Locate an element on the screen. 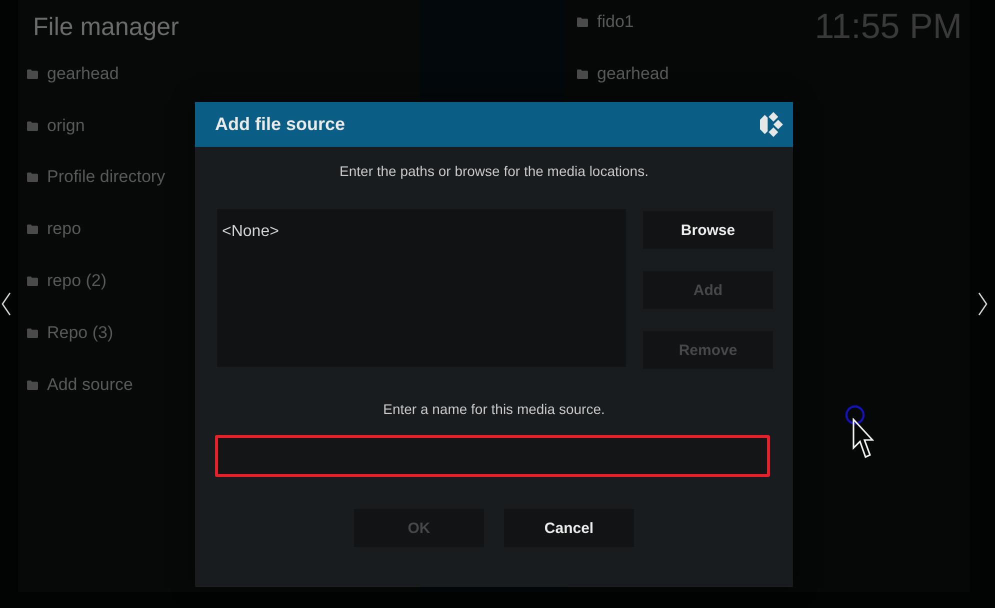 This screenshot has height=608, width=995. diamond-logo-icon is located at coordinates (771, 124).